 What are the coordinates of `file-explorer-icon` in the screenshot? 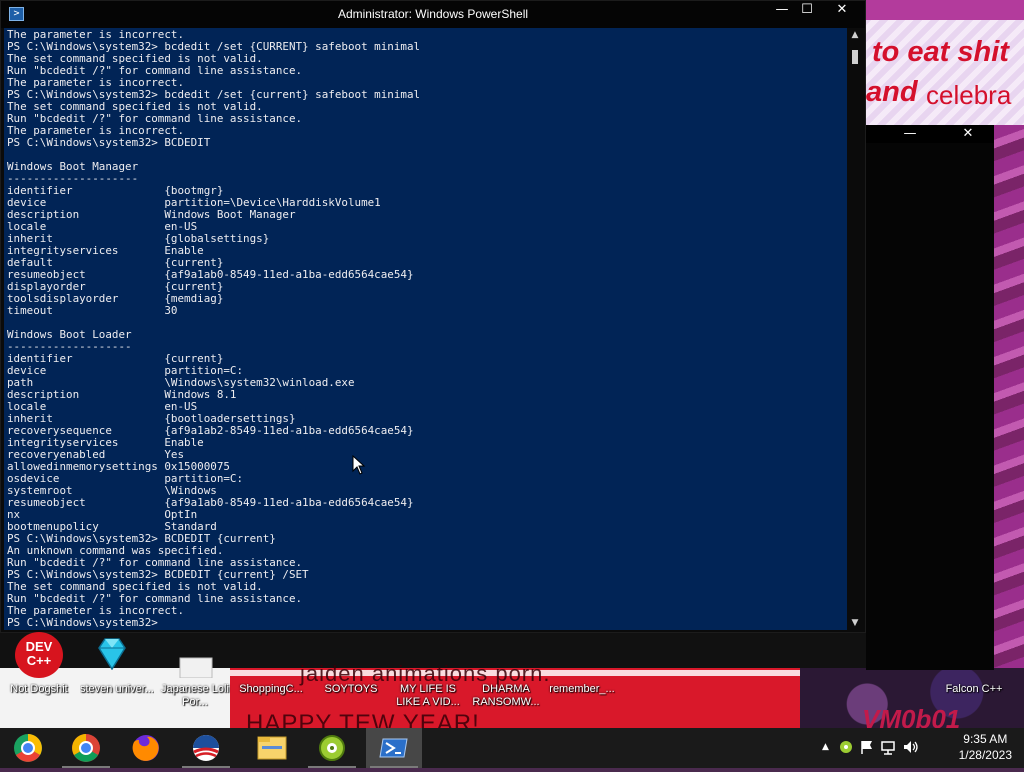 It's located at (272, 748).